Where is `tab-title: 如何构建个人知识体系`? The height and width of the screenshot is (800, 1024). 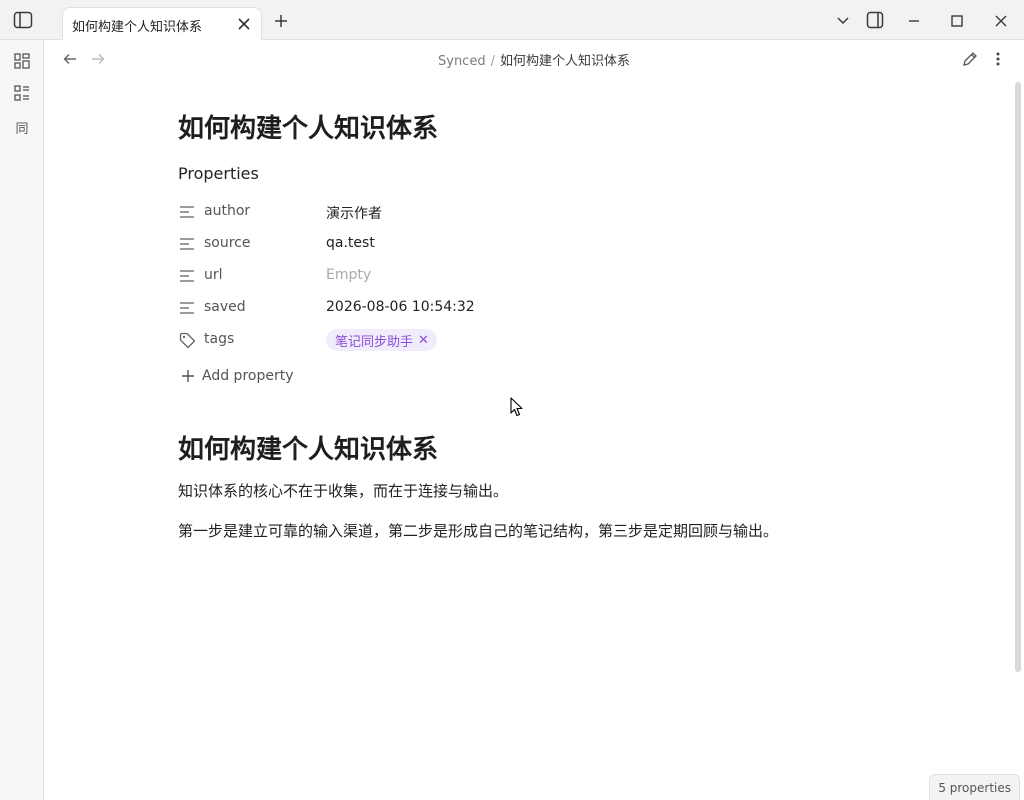
tab-title: 如何构建个人知识体系 is located at coordinates (137, 27).